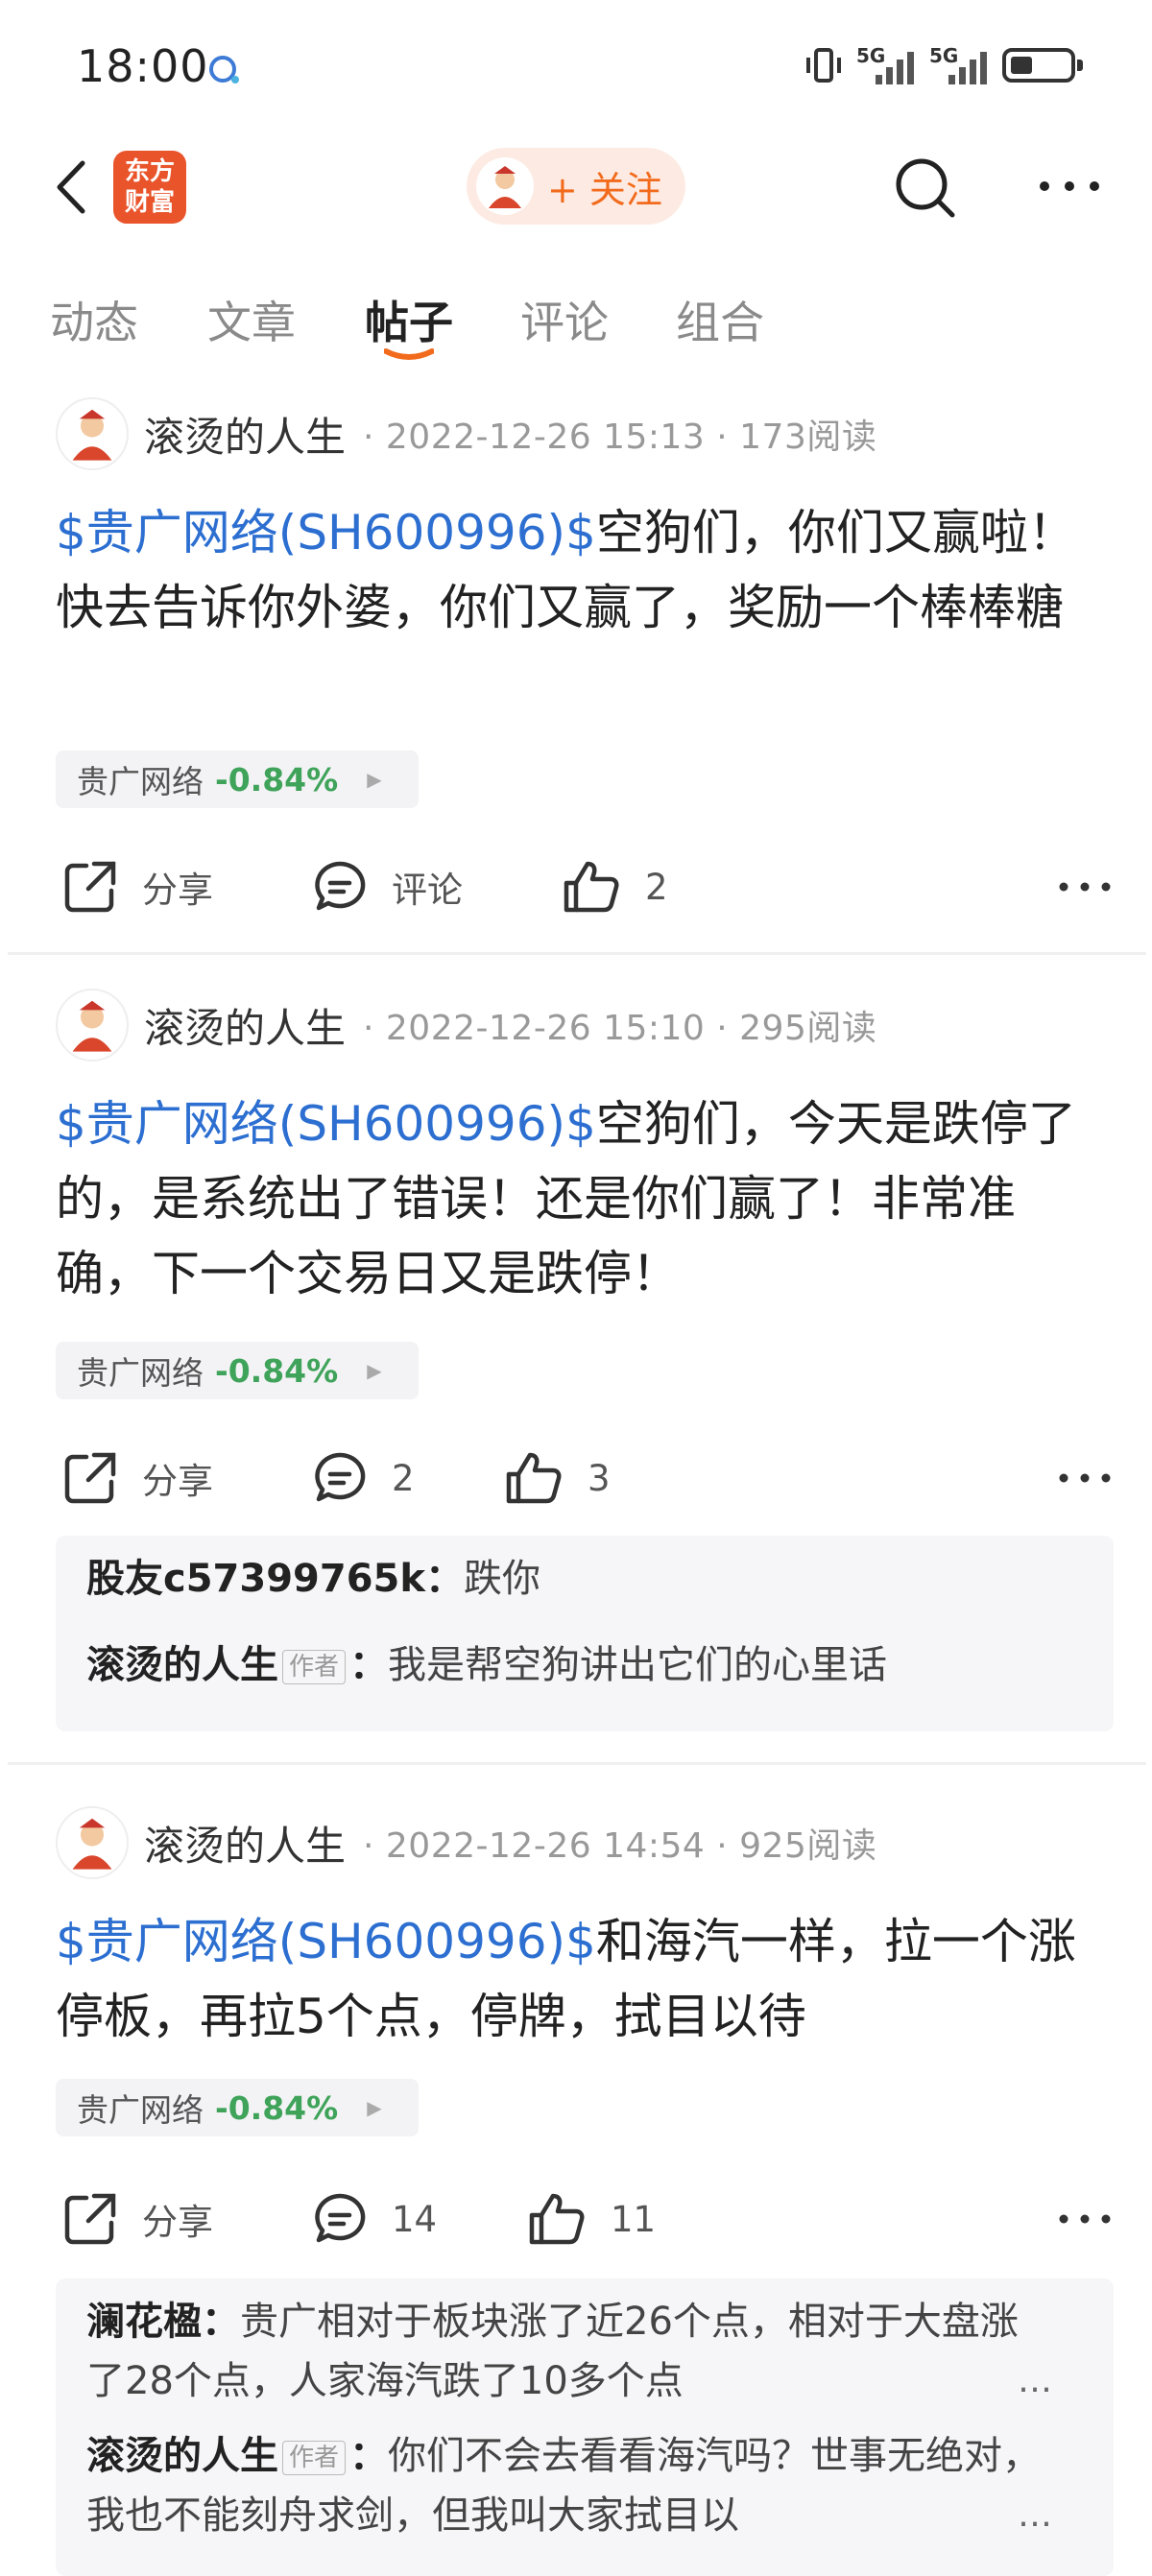 This screenshot has width=1152, height=2576. I want to click on tab-comments: 评论, so click(564, 319).